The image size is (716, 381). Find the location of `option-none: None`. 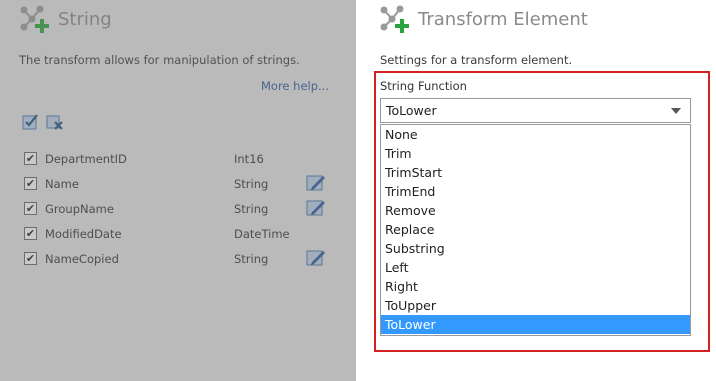

option-none: None is located at coordinates (535, 134).